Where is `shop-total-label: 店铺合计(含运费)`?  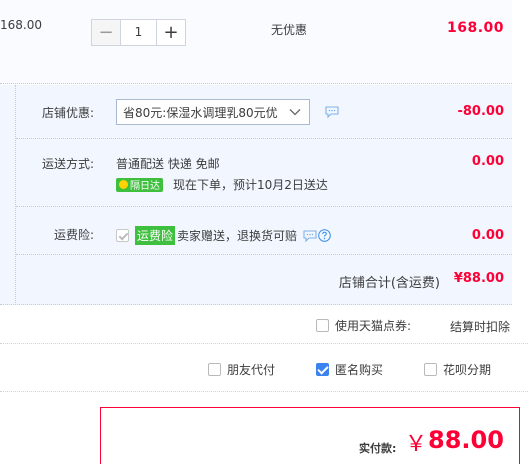 shop-total-label: 店铺合计(含运费) is located at coordinates (389, 283).